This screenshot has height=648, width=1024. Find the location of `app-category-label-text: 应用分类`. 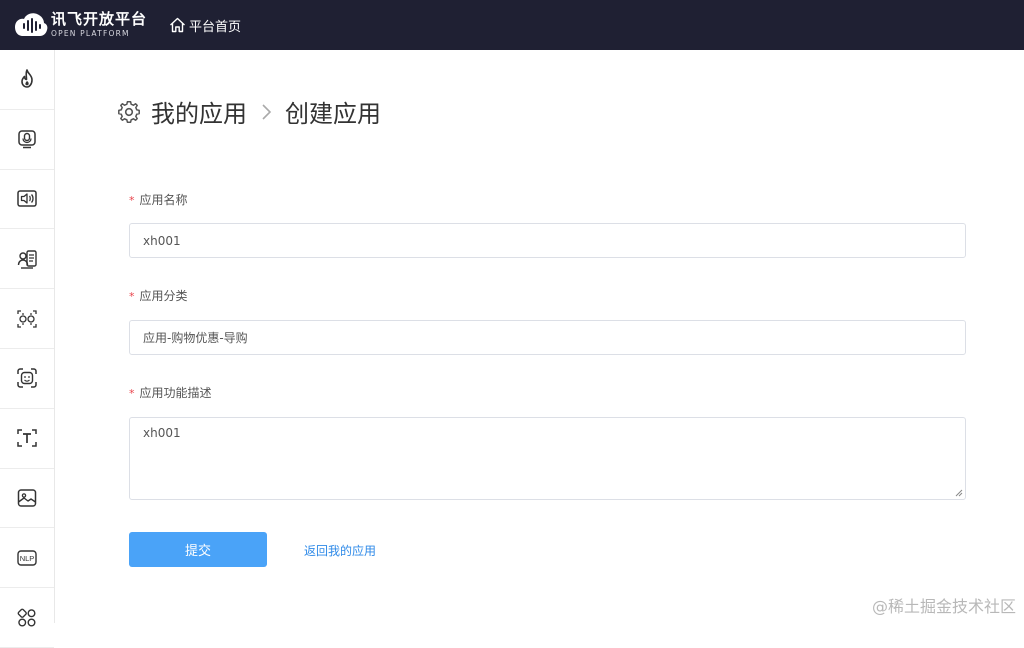

app-category-label-text: 应用分类 is located at coordinates (164, 296).